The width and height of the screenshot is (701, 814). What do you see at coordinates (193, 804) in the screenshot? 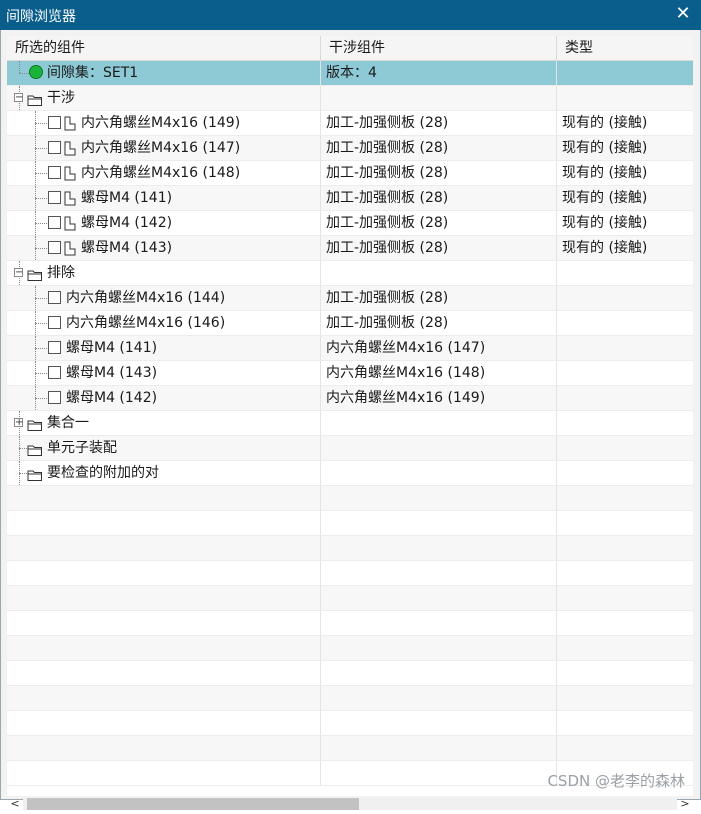
I see `scroll-thumb` at bounding box center [193, 804].